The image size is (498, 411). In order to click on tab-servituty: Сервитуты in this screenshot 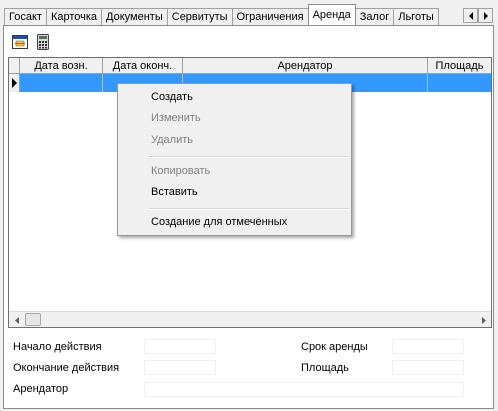, I will do `click(199, 16)`.